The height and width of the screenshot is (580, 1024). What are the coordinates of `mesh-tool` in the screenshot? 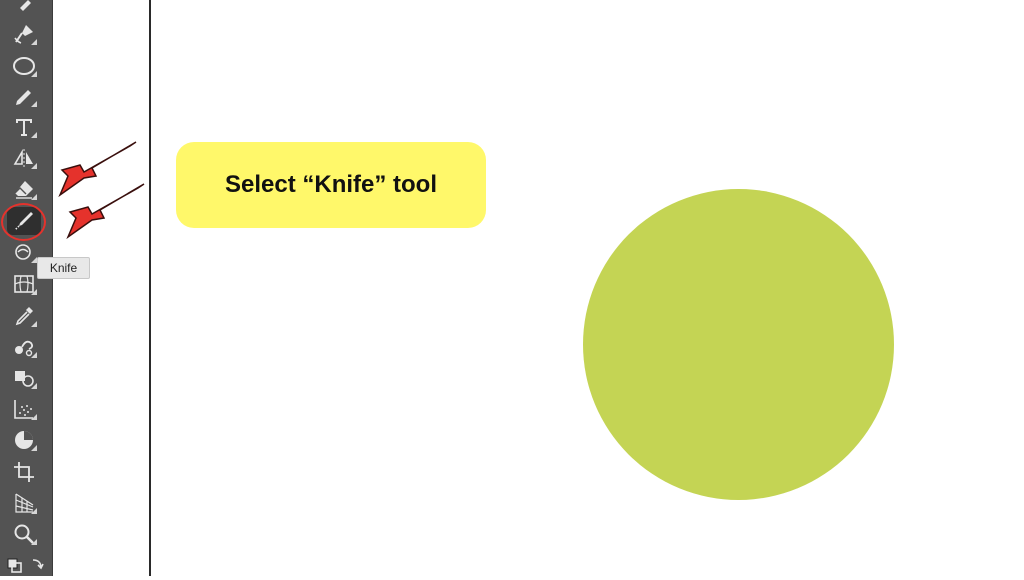 It's located at (24, 284).